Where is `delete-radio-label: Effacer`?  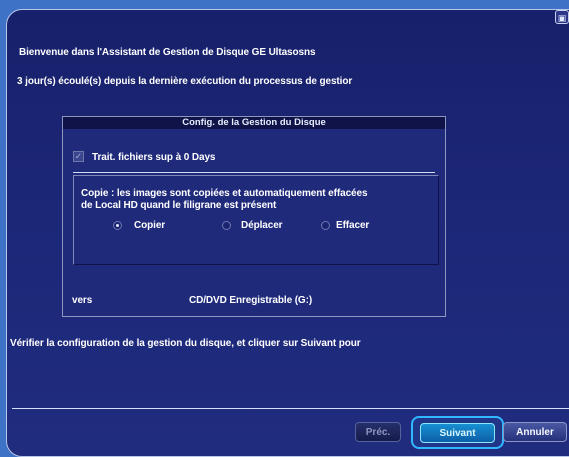 delete-radio-label: Effacer is located at coordinates (353, 225).